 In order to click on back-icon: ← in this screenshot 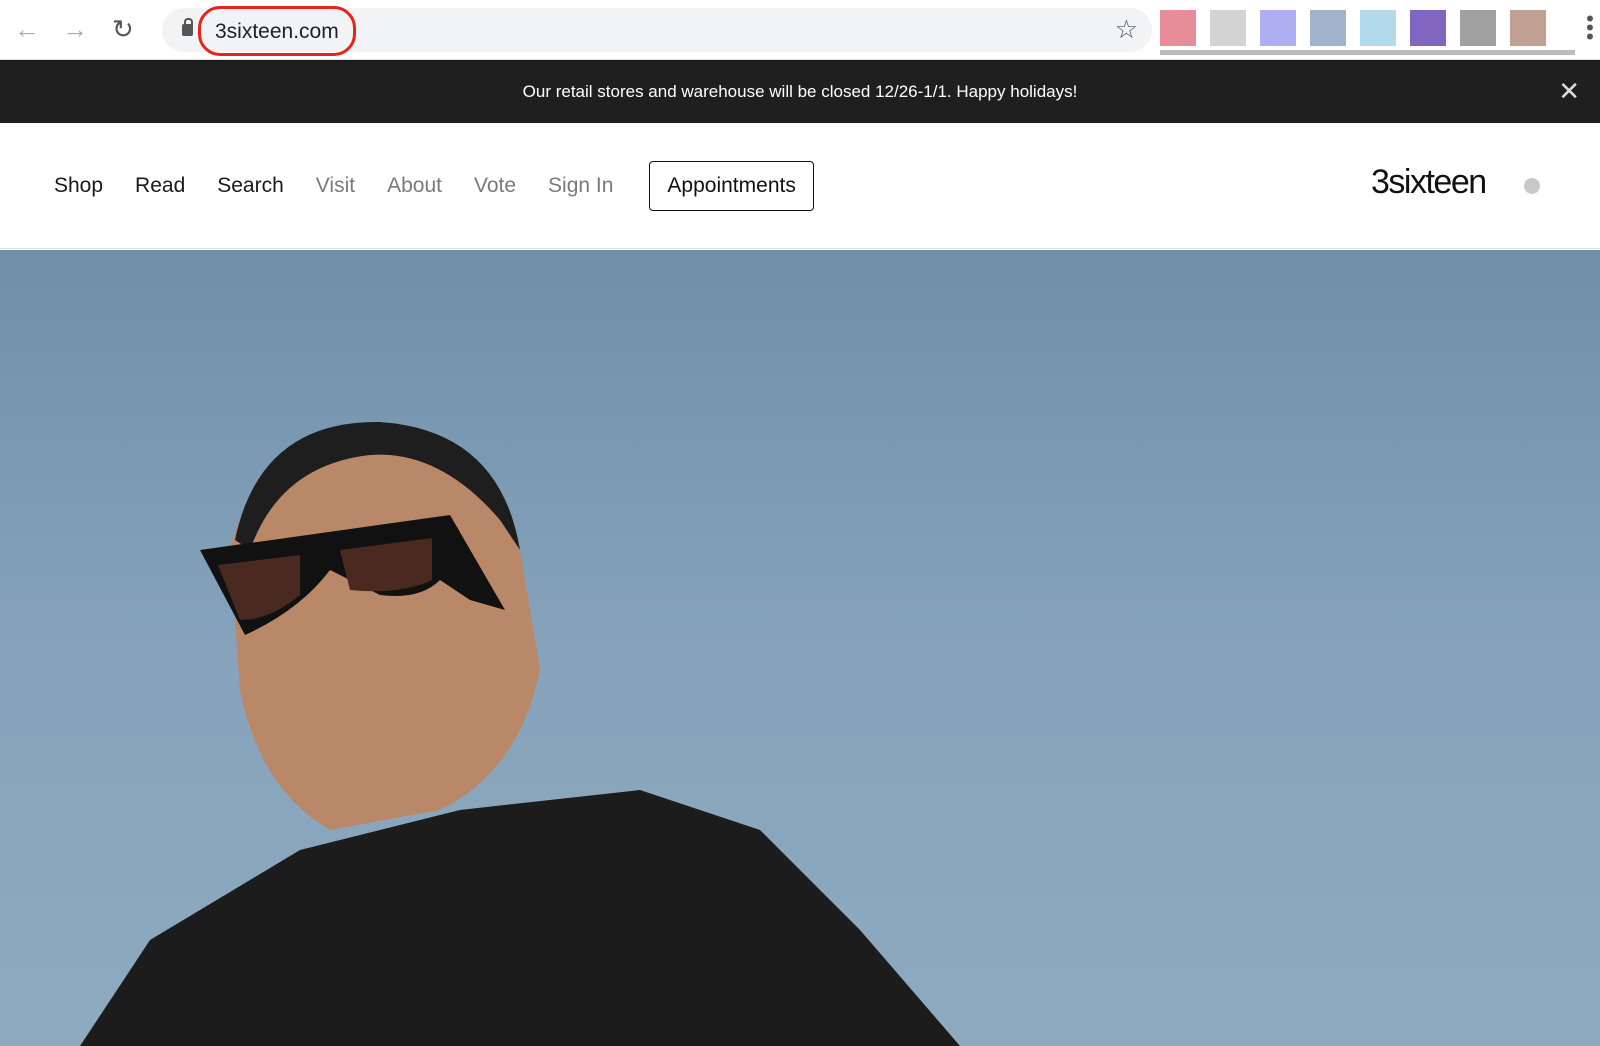, I will do `click(27, 29)`.